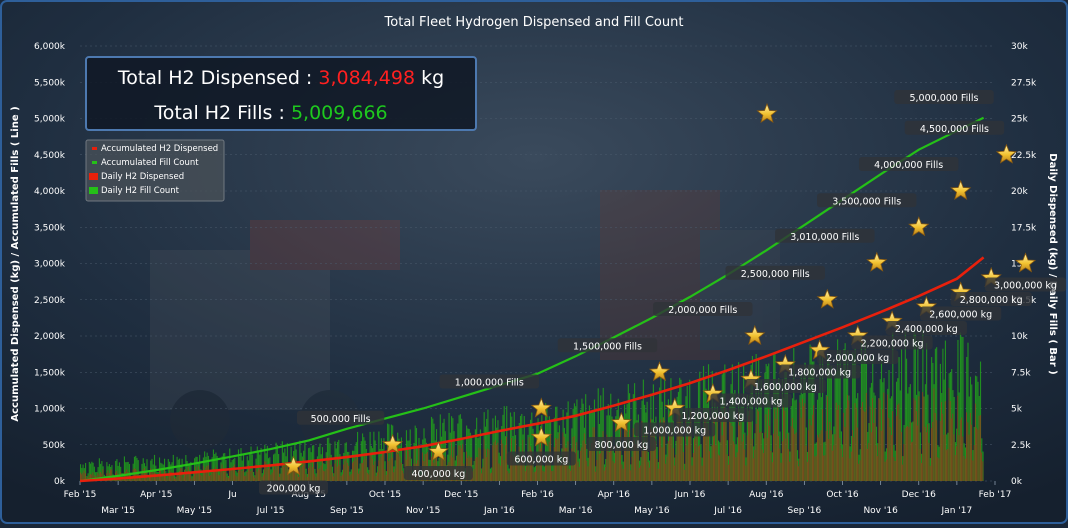 The image size is (1068, 528). Describe the element at coordinates (222, 113) in the screenshot. I see `summary-fills-label: Total H2 Fills :` at that location.